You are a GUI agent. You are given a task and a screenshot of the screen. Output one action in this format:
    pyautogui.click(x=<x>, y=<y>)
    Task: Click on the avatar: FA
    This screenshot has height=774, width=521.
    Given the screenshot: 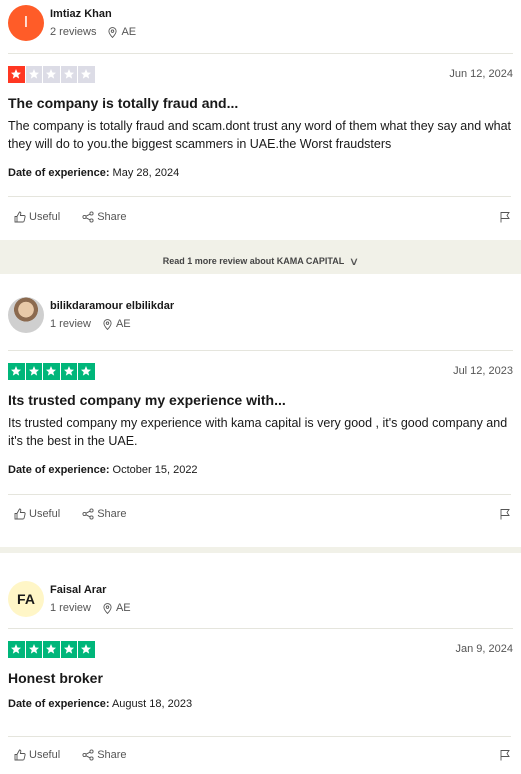 What is the action you would take?
    pyautogui.click(x=26, y=599)
    